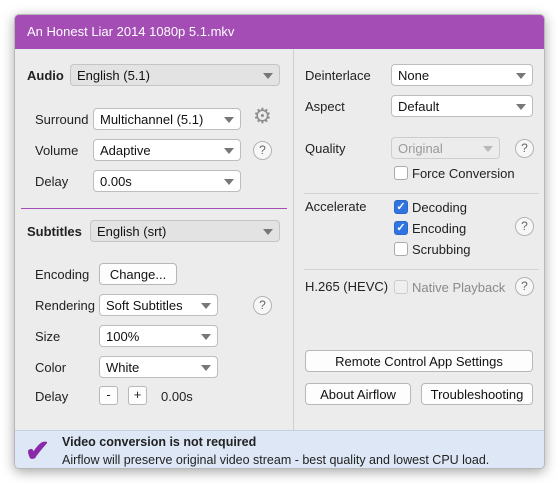  Describe the element at coordinates (336, 206) in the screenshot. I see `accelerate-label: Accelerate` at that location.